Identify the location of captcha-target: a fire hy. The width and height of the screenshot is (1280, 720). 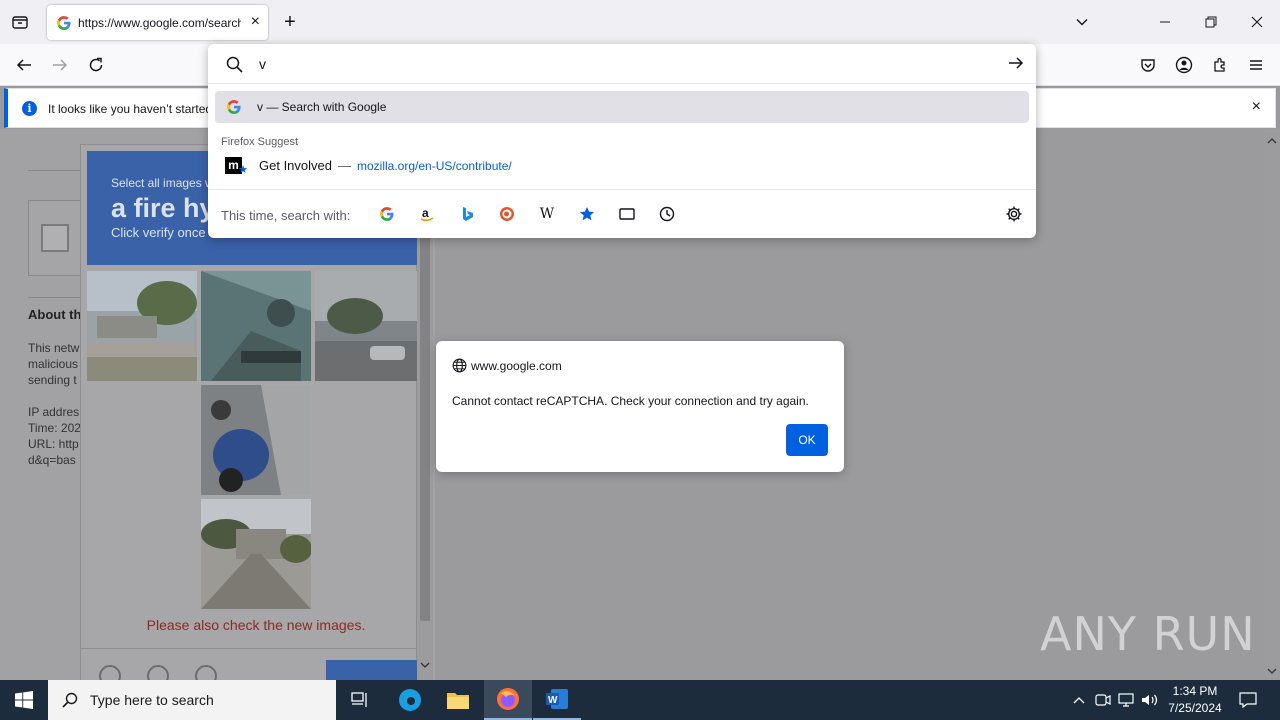
(163, 208).